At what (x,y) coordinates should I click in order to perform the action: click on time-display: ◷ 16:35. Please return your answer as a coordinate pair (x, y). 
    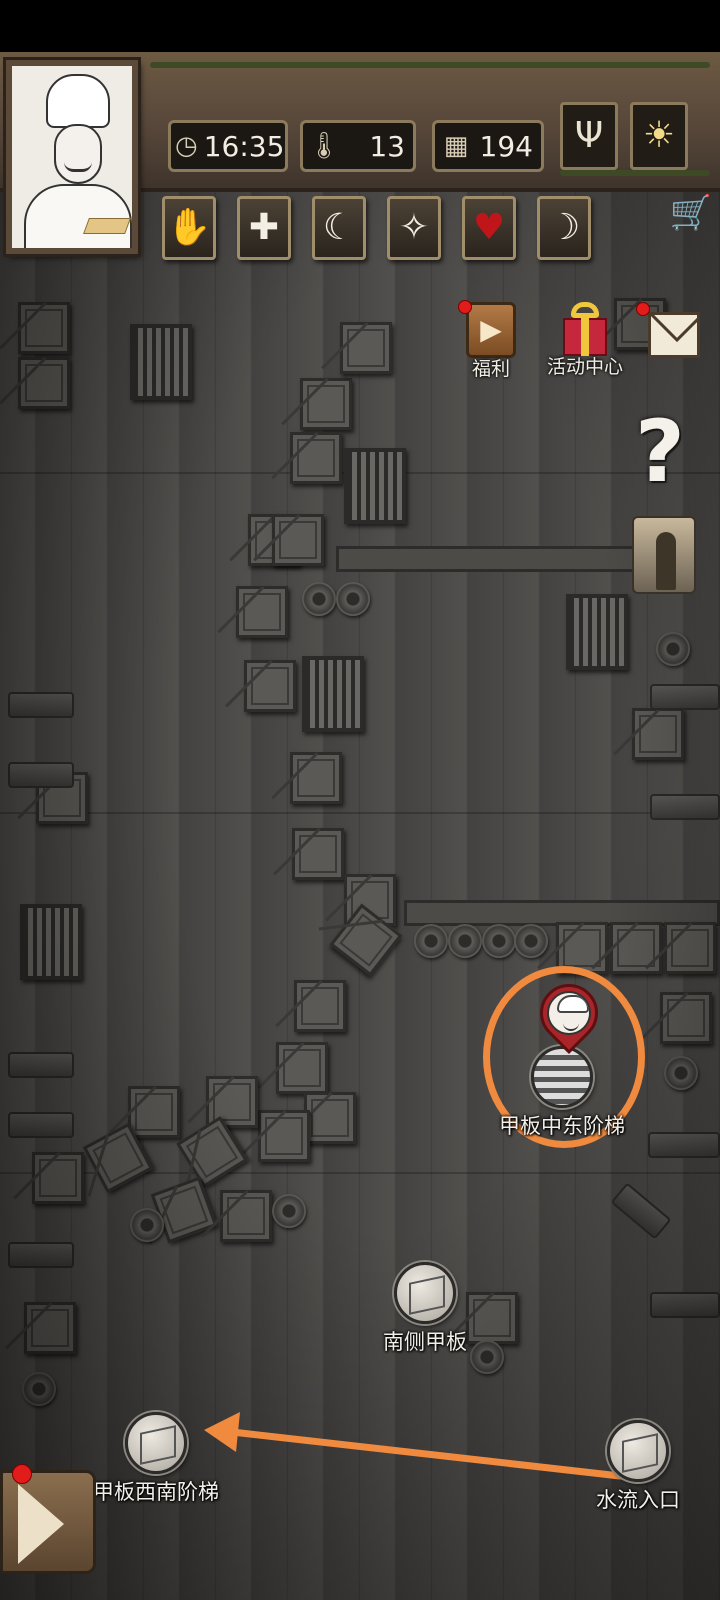
    Looking at the image, I should click on (228, 146).